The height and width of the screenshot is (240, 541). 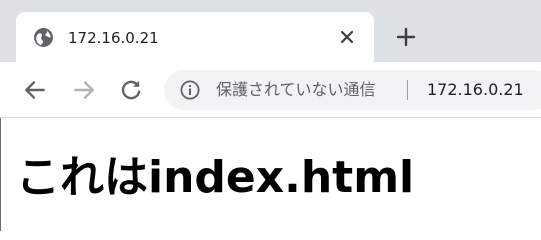 What do you see at coordinates (406, 37) in the screenshot?
I see `plus-icon` at bounding box center [406, 37].